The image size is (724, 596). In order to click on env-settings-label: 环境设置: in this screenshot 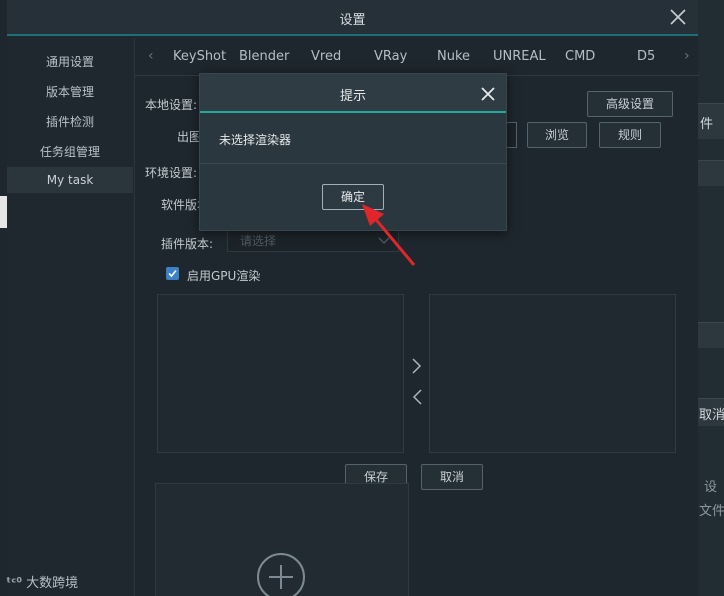, I will do `click(171, 173)`.